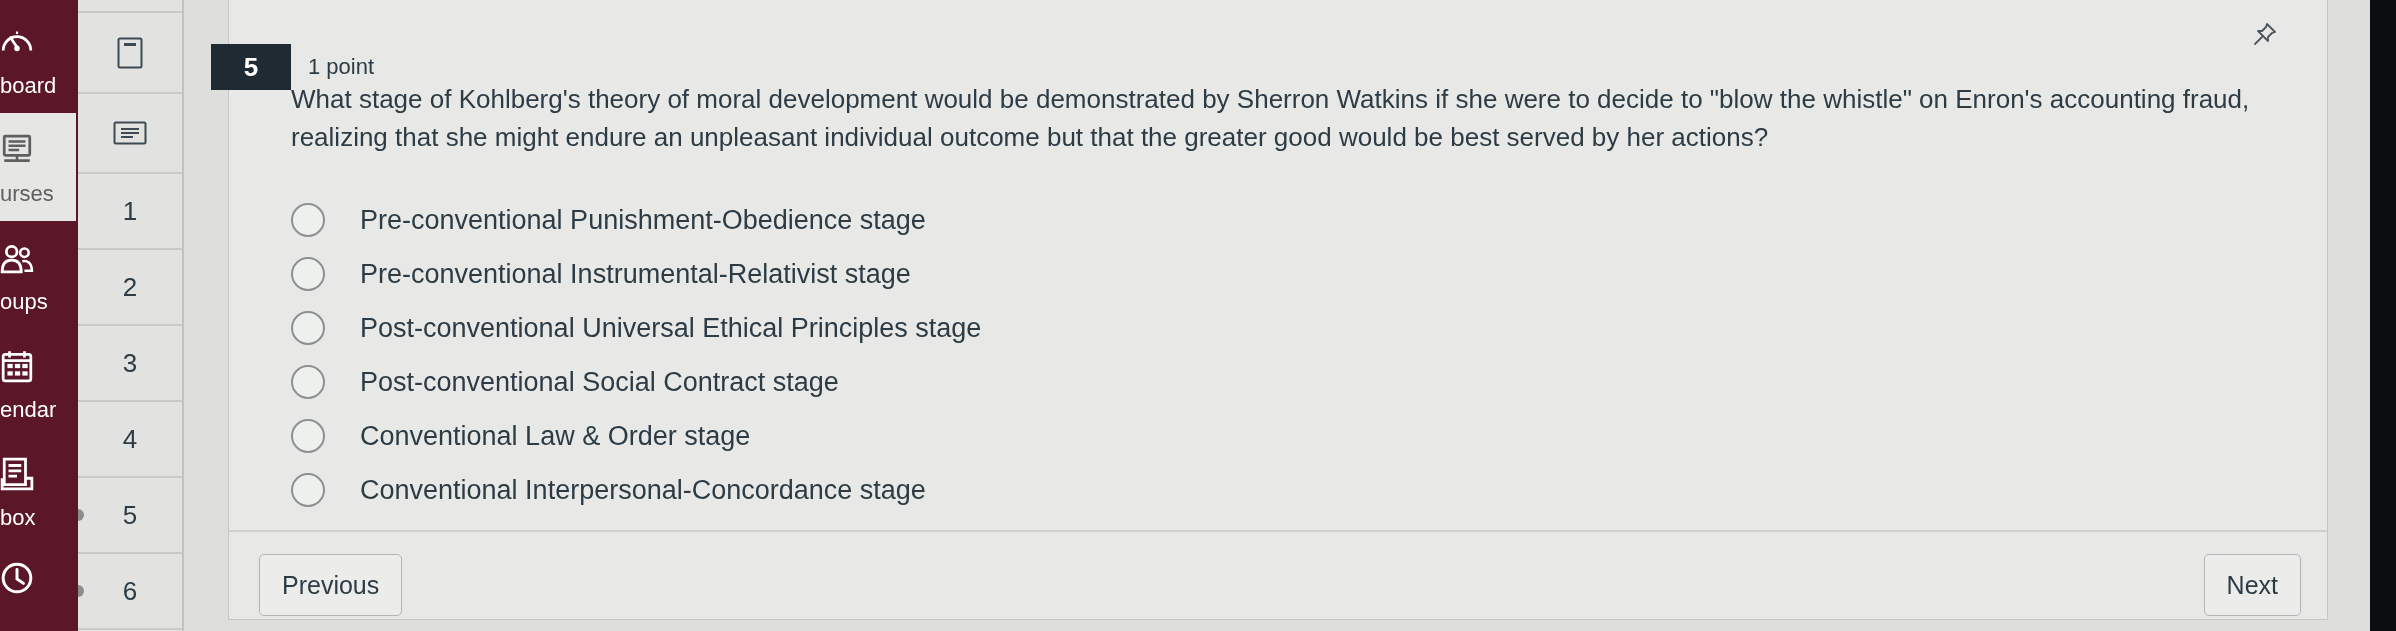  Describe the element at coordinates (17, 474) in the screenshot. I see `inbox-icon` at that location.